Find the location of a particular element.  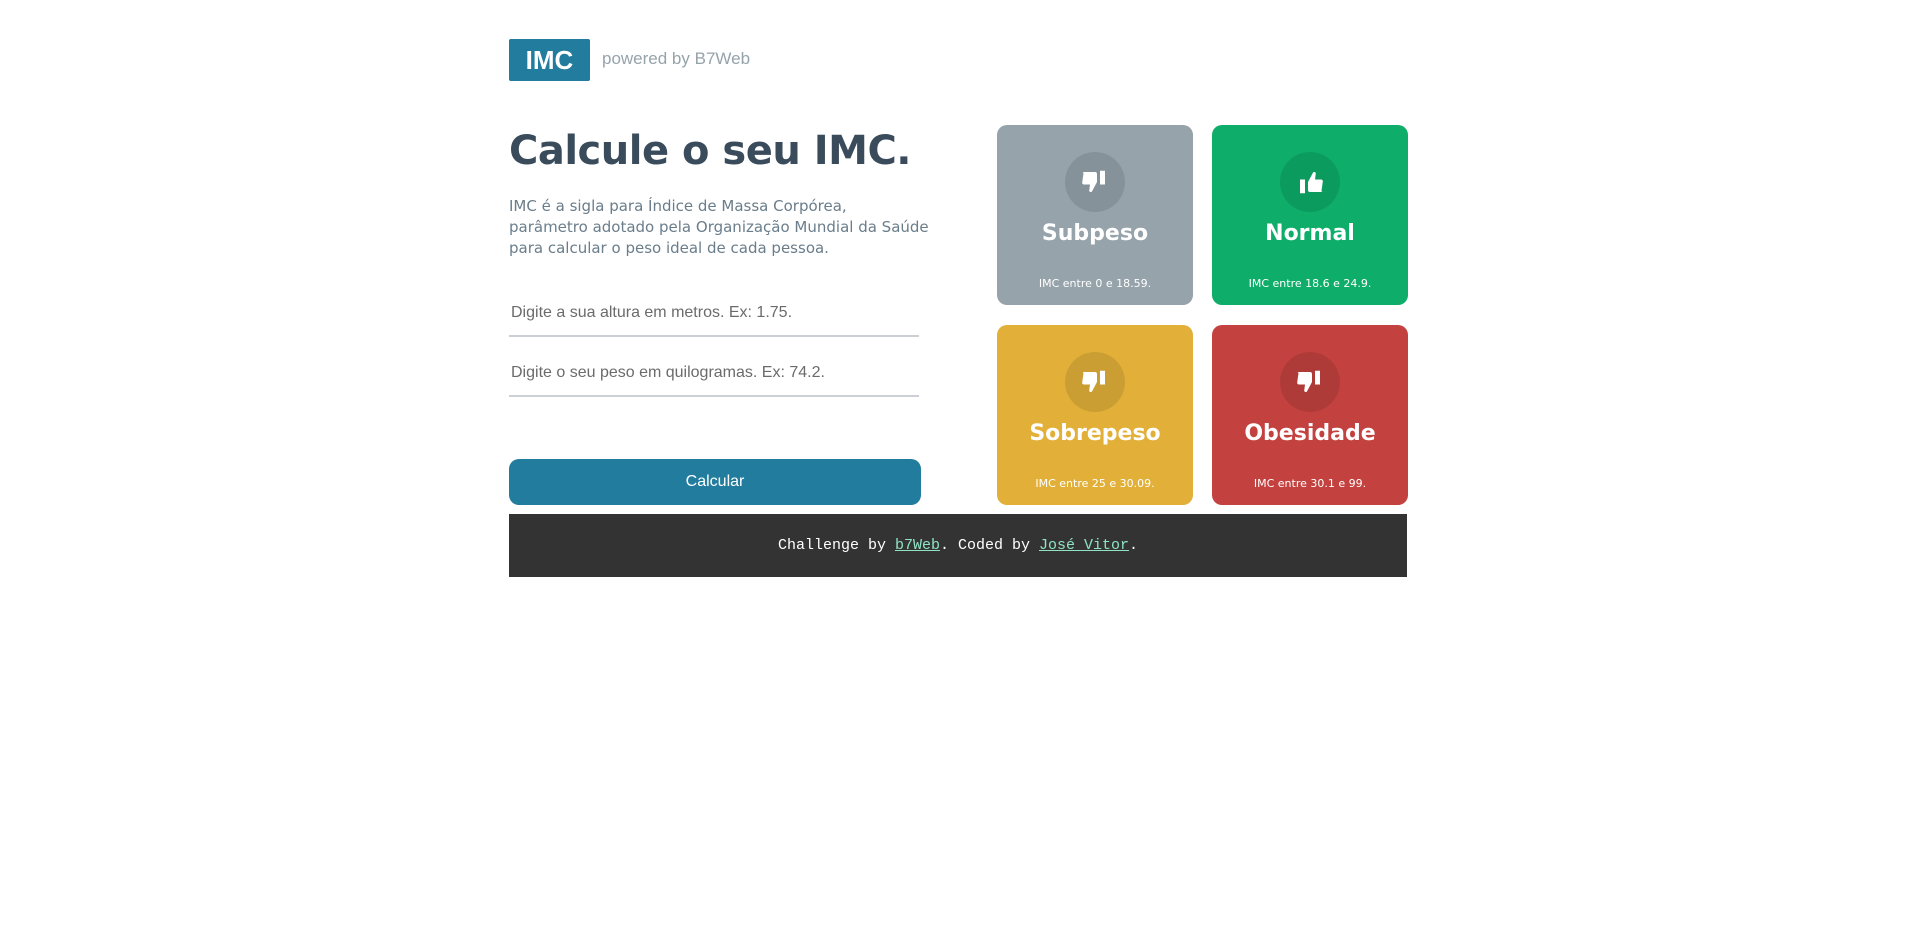

card-sobrepeso: Sobrepeso IMC entre 25 e 30.09. is located at coordinates (1095, 415).